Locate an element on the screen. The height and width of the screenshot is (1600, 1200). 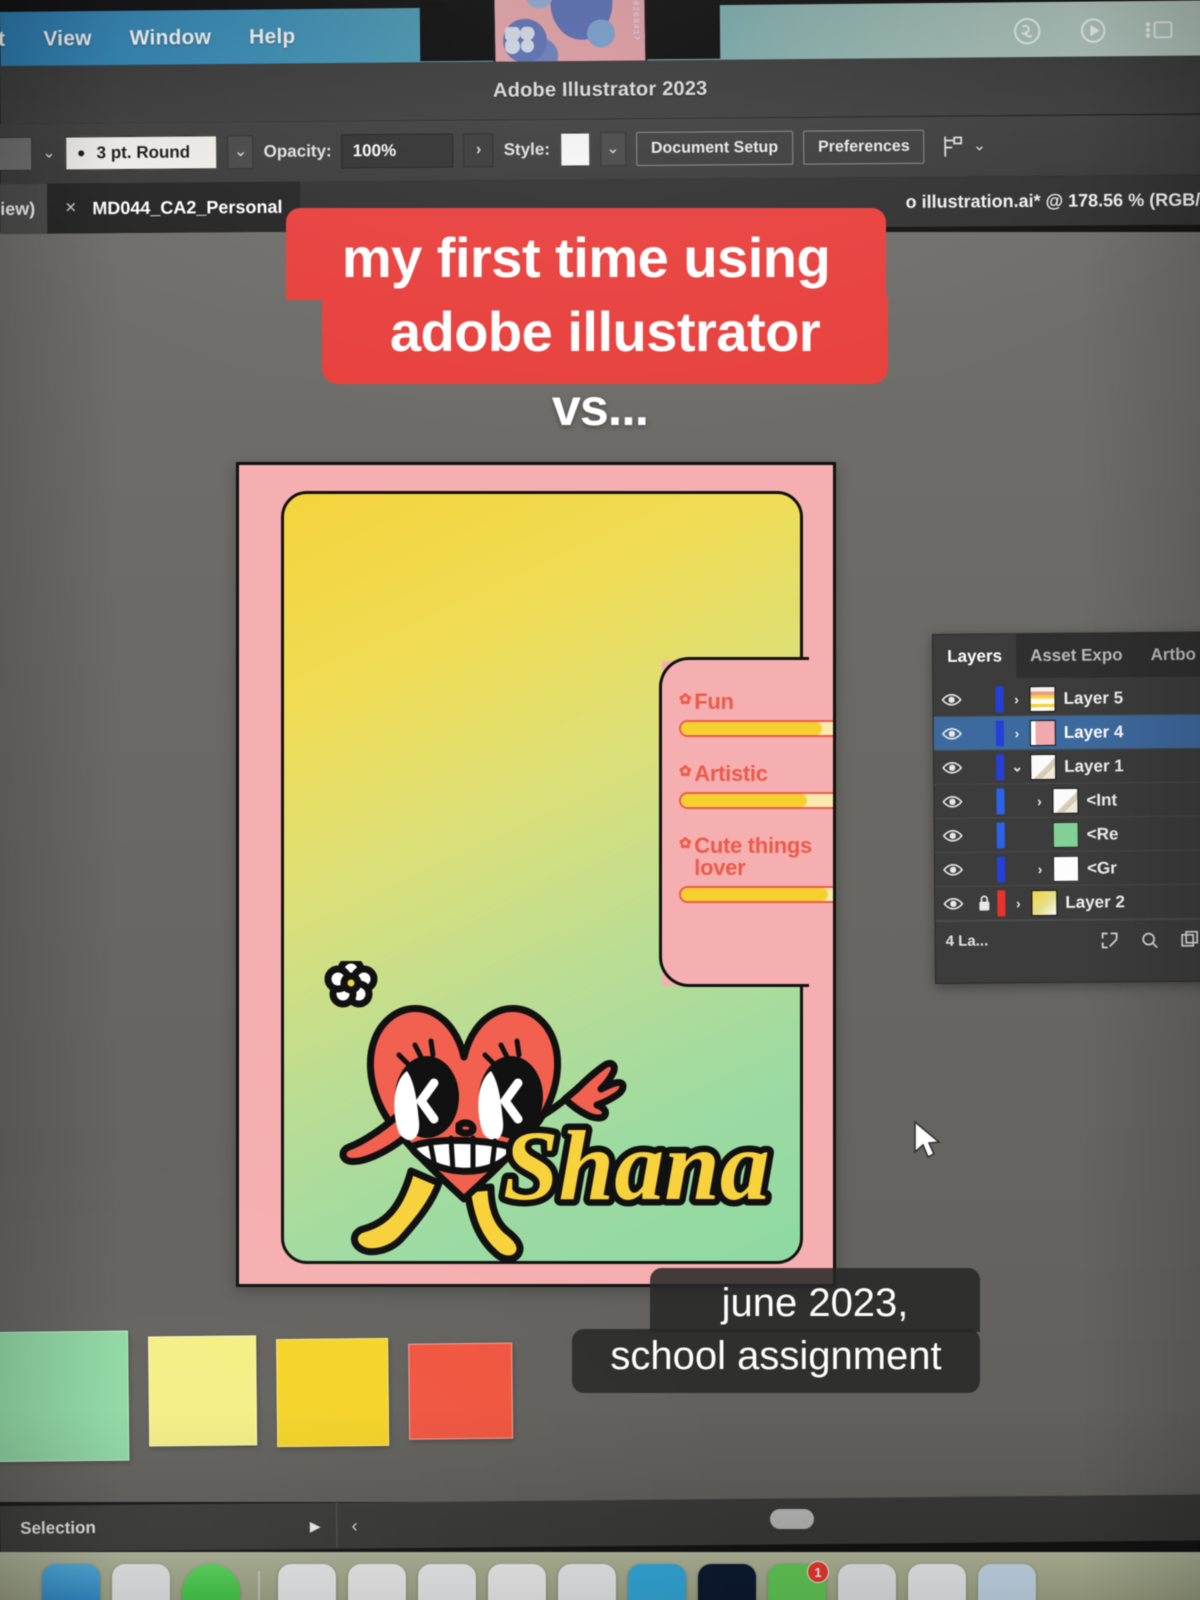
dock-icons: 1 is located at coordinates (539, 1580).